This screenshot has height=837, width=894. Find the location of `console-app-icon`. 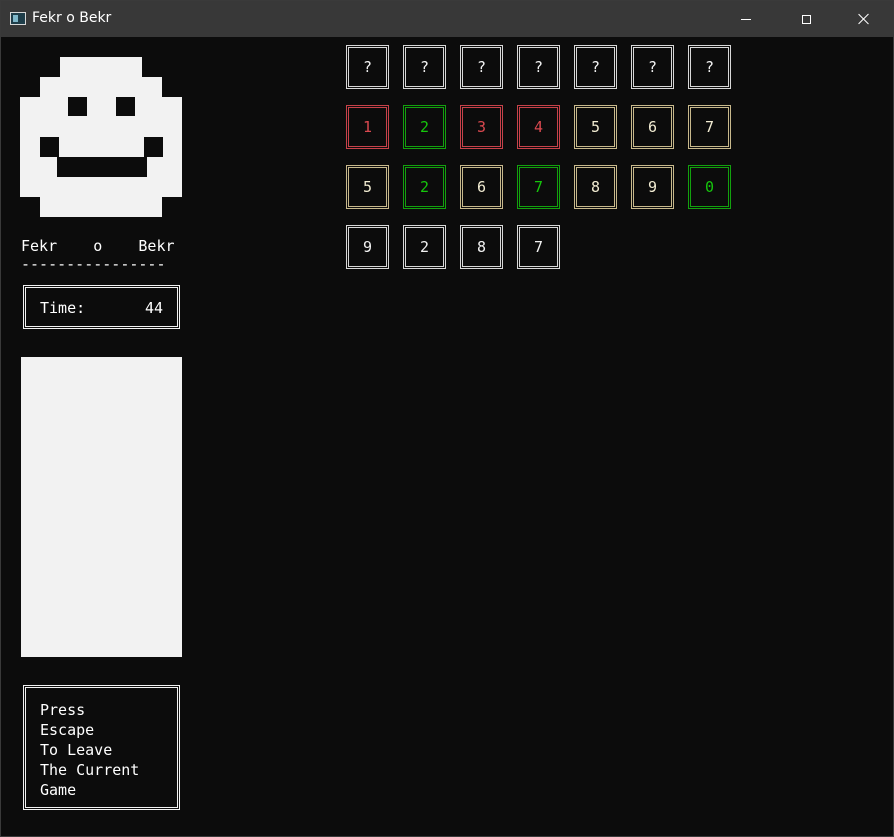

console-app-icon is located at coordinates (18, 18).